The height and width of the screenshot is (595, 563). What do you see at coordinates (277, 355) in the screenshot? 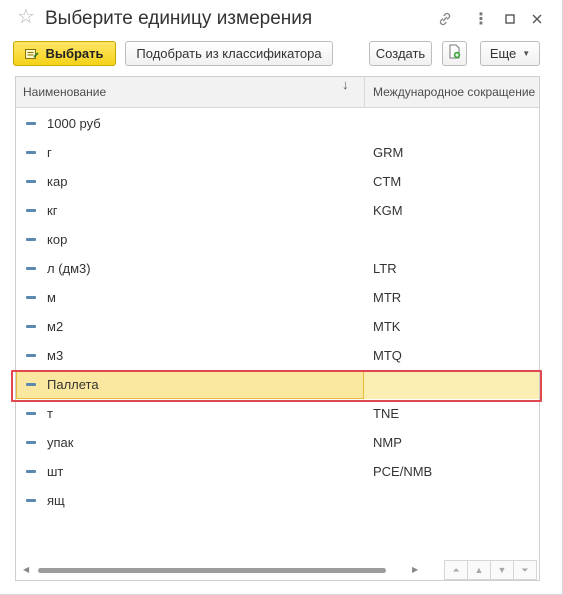
I see `table-row: м3 MTQ` at bounding box center [277, 355].